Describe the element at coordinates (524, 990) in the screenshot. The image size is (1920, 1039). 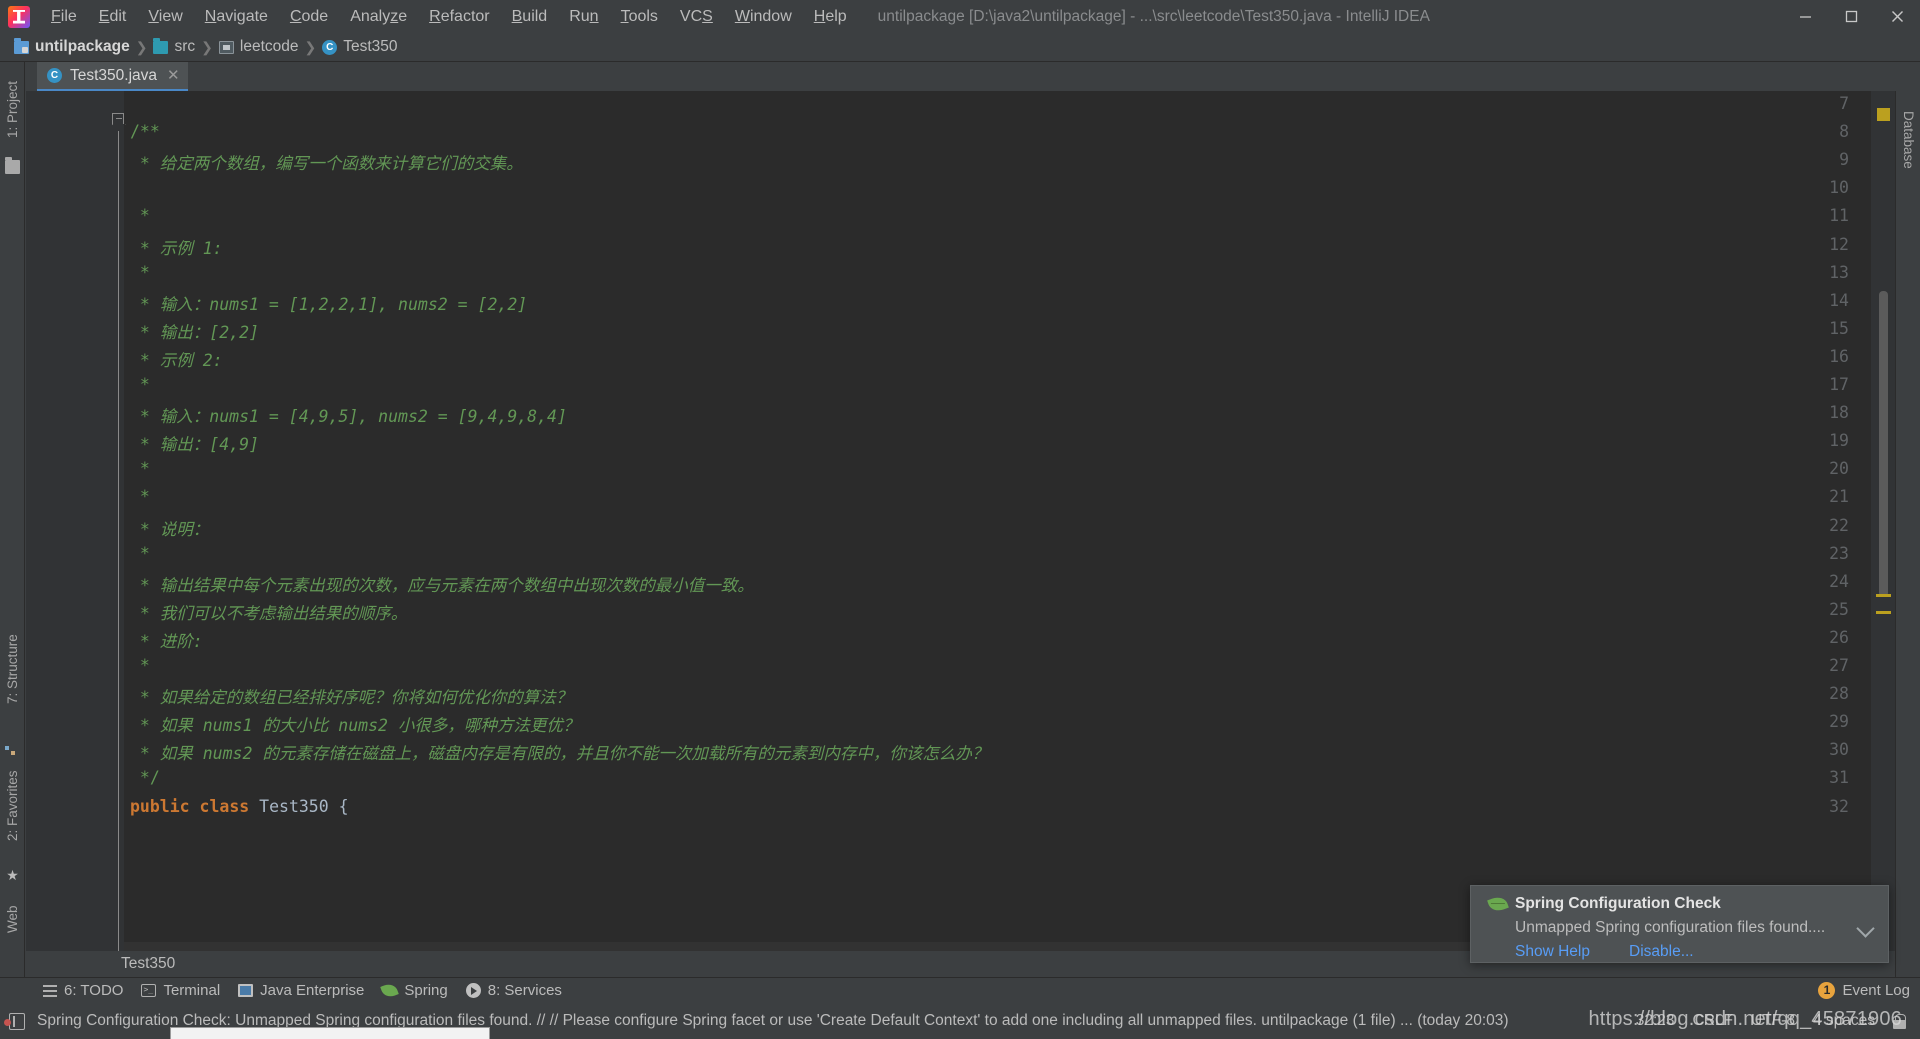
I see `toolwindow-services-label: 8: Services` at that location.